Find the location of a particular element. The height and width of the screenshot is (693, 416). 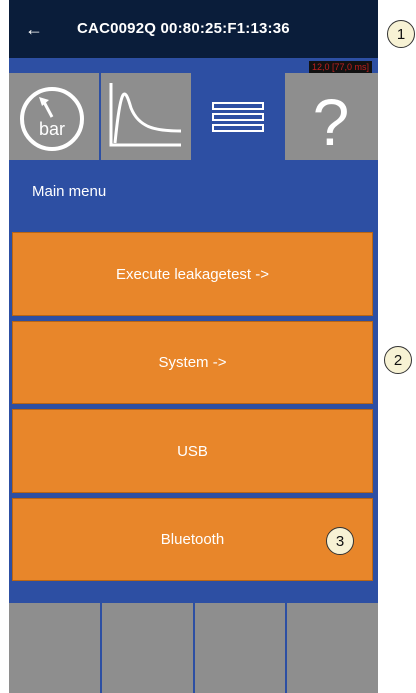

usb-button: USB is located at coordinates (192, 451).